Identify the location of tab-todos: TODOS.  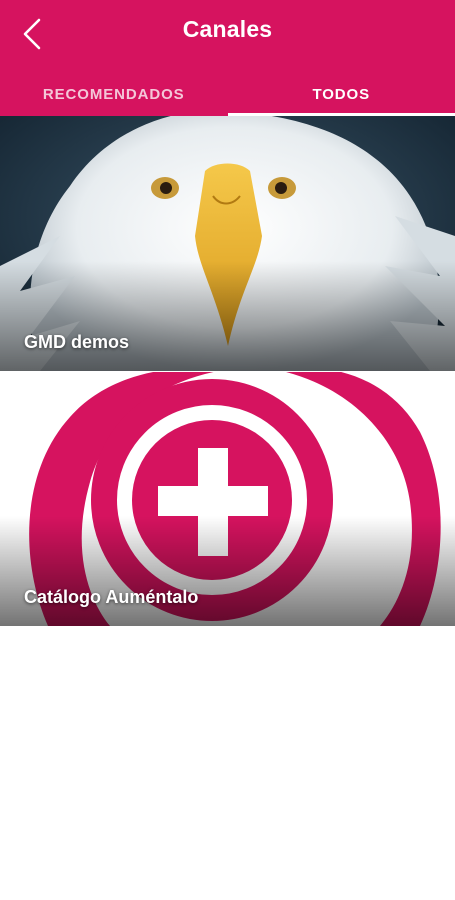
(341, 94).